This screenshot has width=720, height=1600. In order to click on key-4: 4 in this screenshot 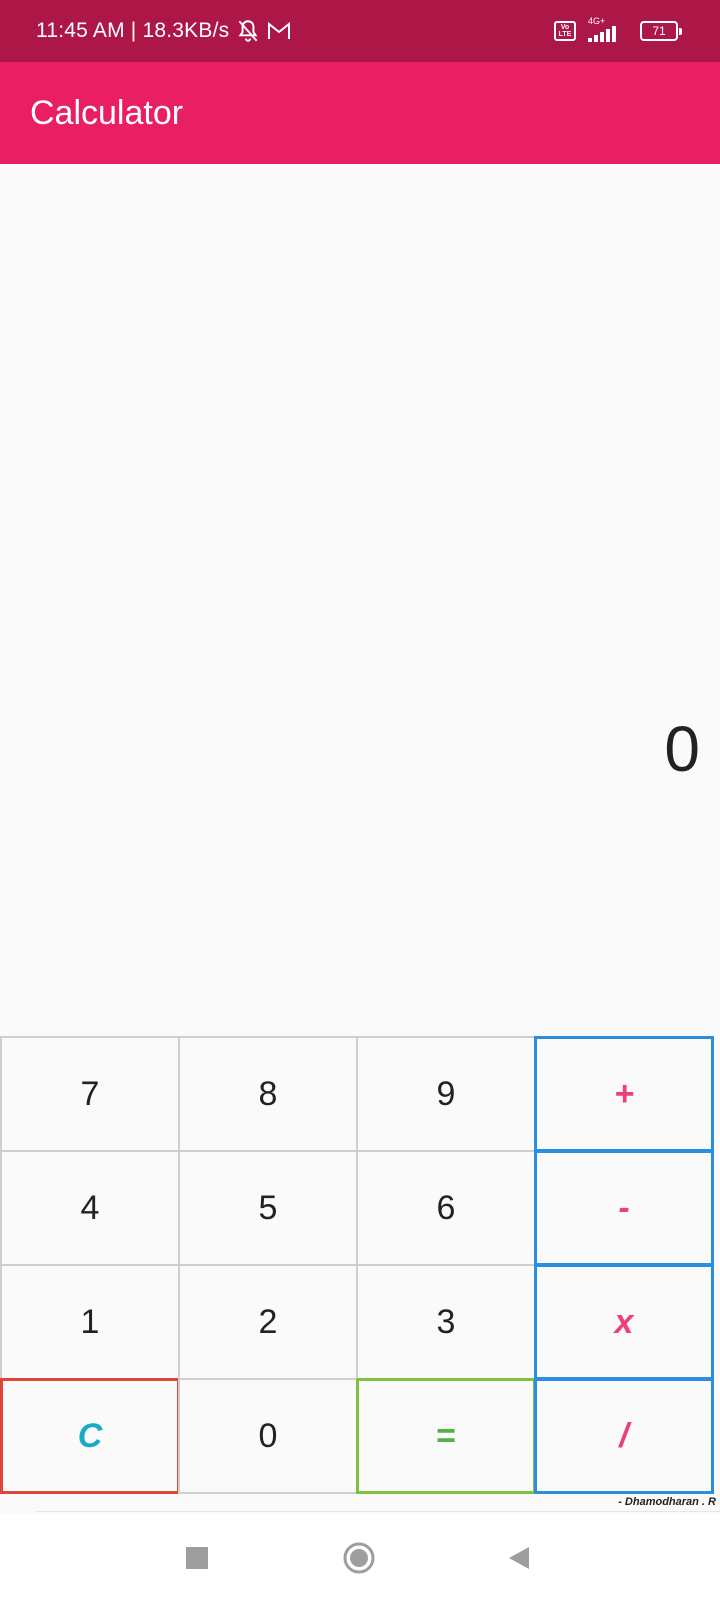, I will do `click(90, 1208)`.